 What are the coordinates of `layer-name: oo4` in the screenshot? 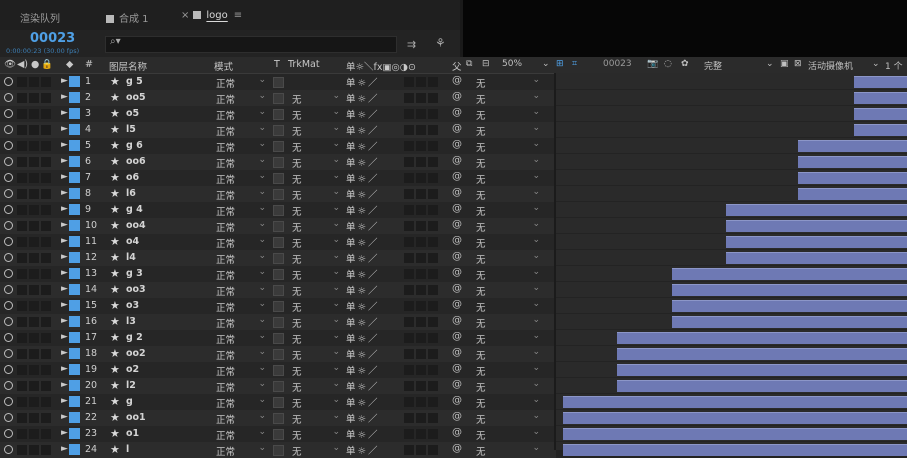 It's located at (136, 225).